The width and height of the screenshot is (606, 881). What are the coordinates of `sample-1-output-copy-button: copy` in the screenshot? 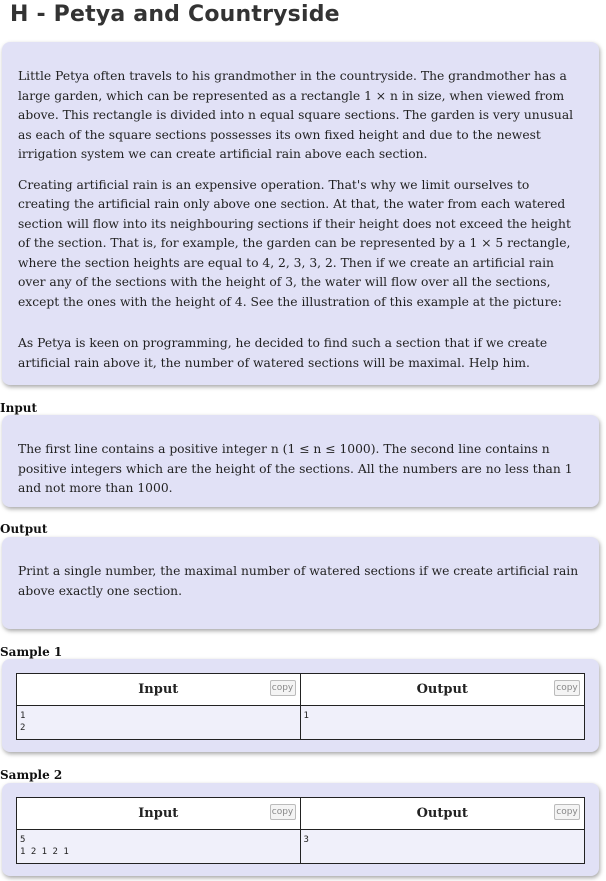 It's located at (567, 688).